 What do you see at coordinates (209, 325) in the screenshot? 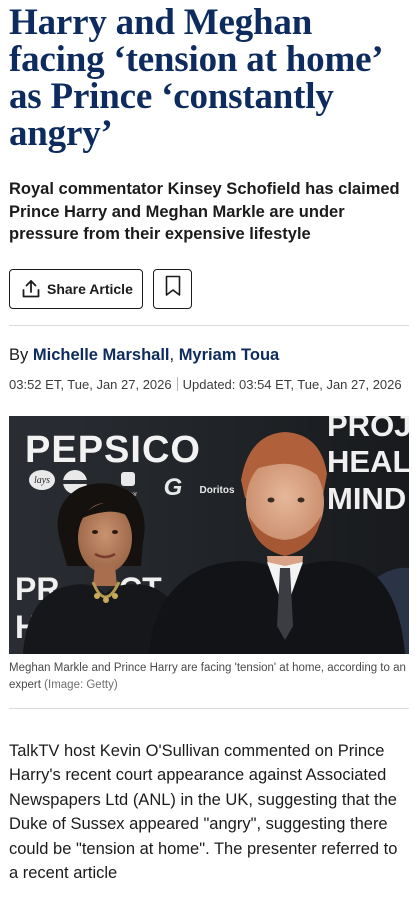
I see `divider` at bounding box center [209, 325].